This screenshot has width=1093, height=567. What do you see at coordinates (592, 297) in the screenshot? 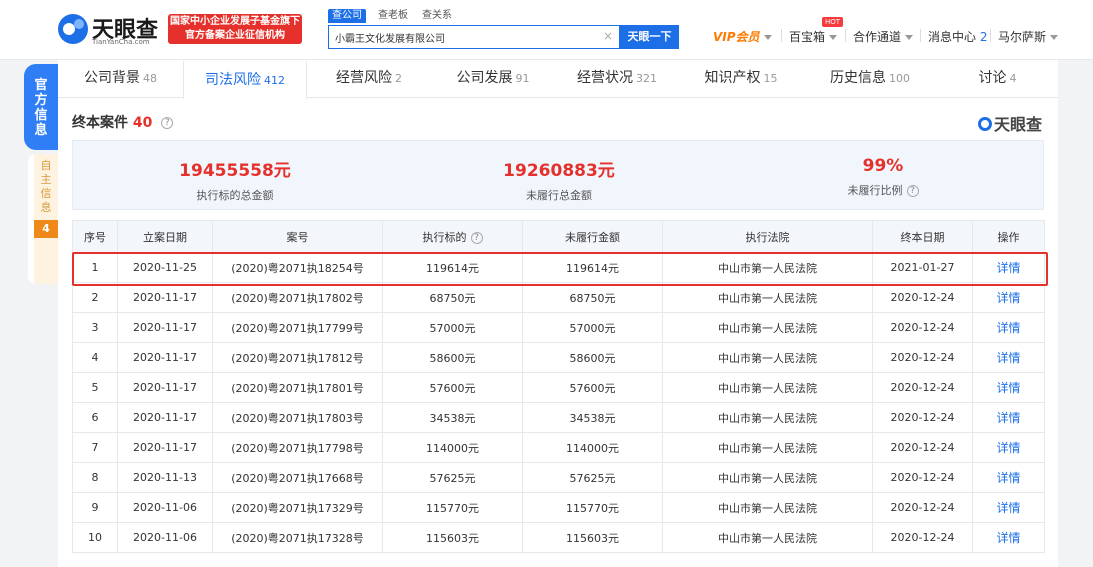
I see `cell-unfulfilled-amount: 68750元` at bounding box center [592, 297].